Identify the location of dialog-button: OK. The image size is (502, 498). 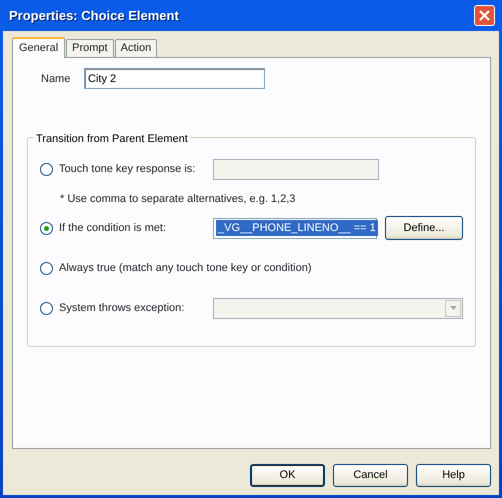
(287, 475).